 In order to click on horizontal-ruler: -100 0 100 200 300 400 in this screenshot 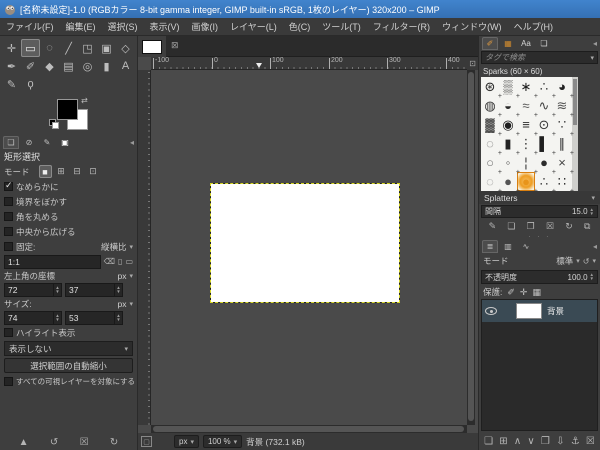, I will do `click(309, 63)`.